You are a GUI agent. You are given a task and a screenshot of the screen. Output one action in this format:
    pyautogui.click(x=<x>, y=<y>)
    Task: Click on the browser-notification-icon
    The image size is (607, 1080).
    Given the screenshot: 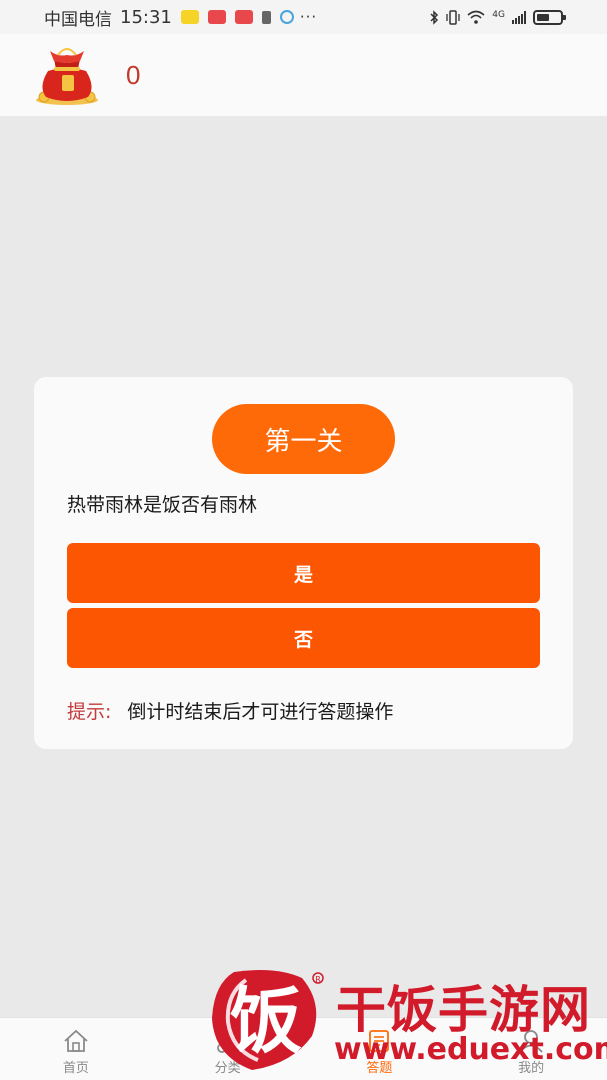 What is the action you would take?
    pyautogui.click(x=286, y=17)
    